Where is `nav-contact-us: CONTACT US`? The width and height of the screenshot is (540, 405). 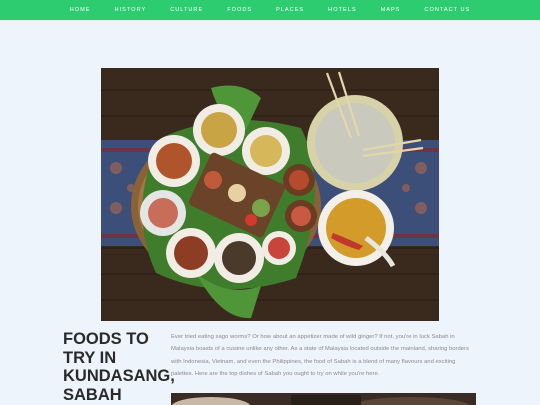
nav-contact-us: CONTACT US is located at coordinates (447, 10).